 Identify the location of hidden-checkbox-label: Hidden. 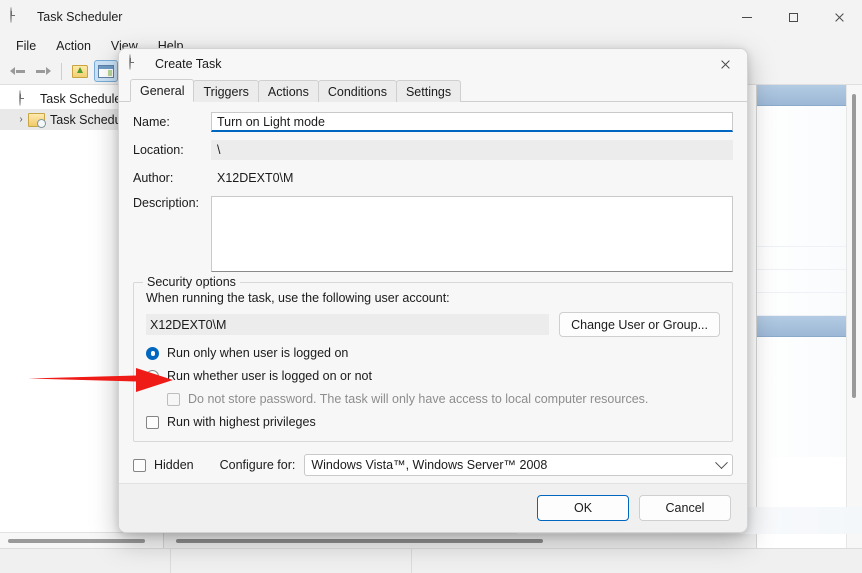
(174, 465).